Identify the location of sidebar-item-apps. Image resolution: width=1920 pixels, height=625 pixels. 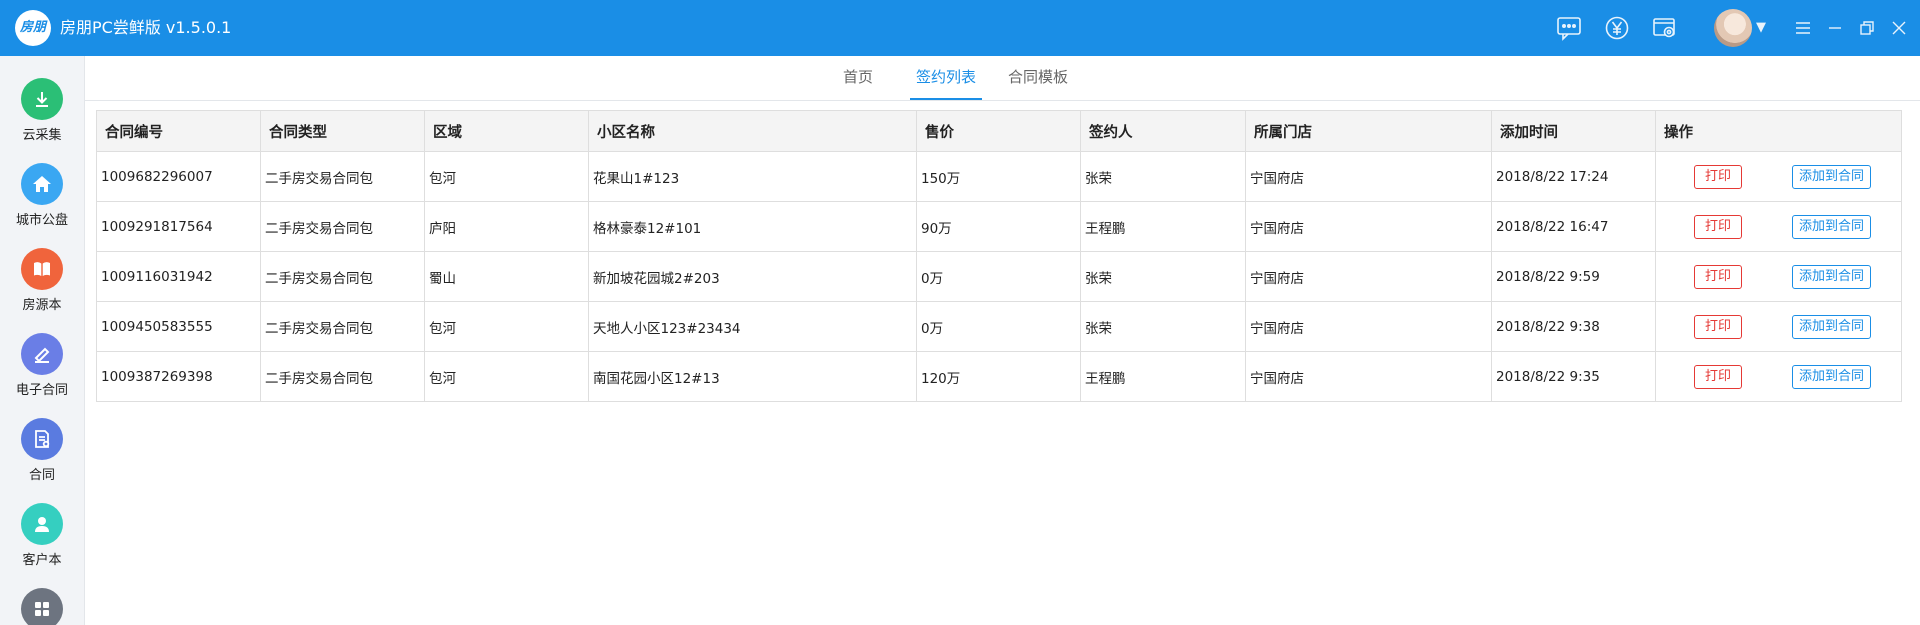
(42, 606).